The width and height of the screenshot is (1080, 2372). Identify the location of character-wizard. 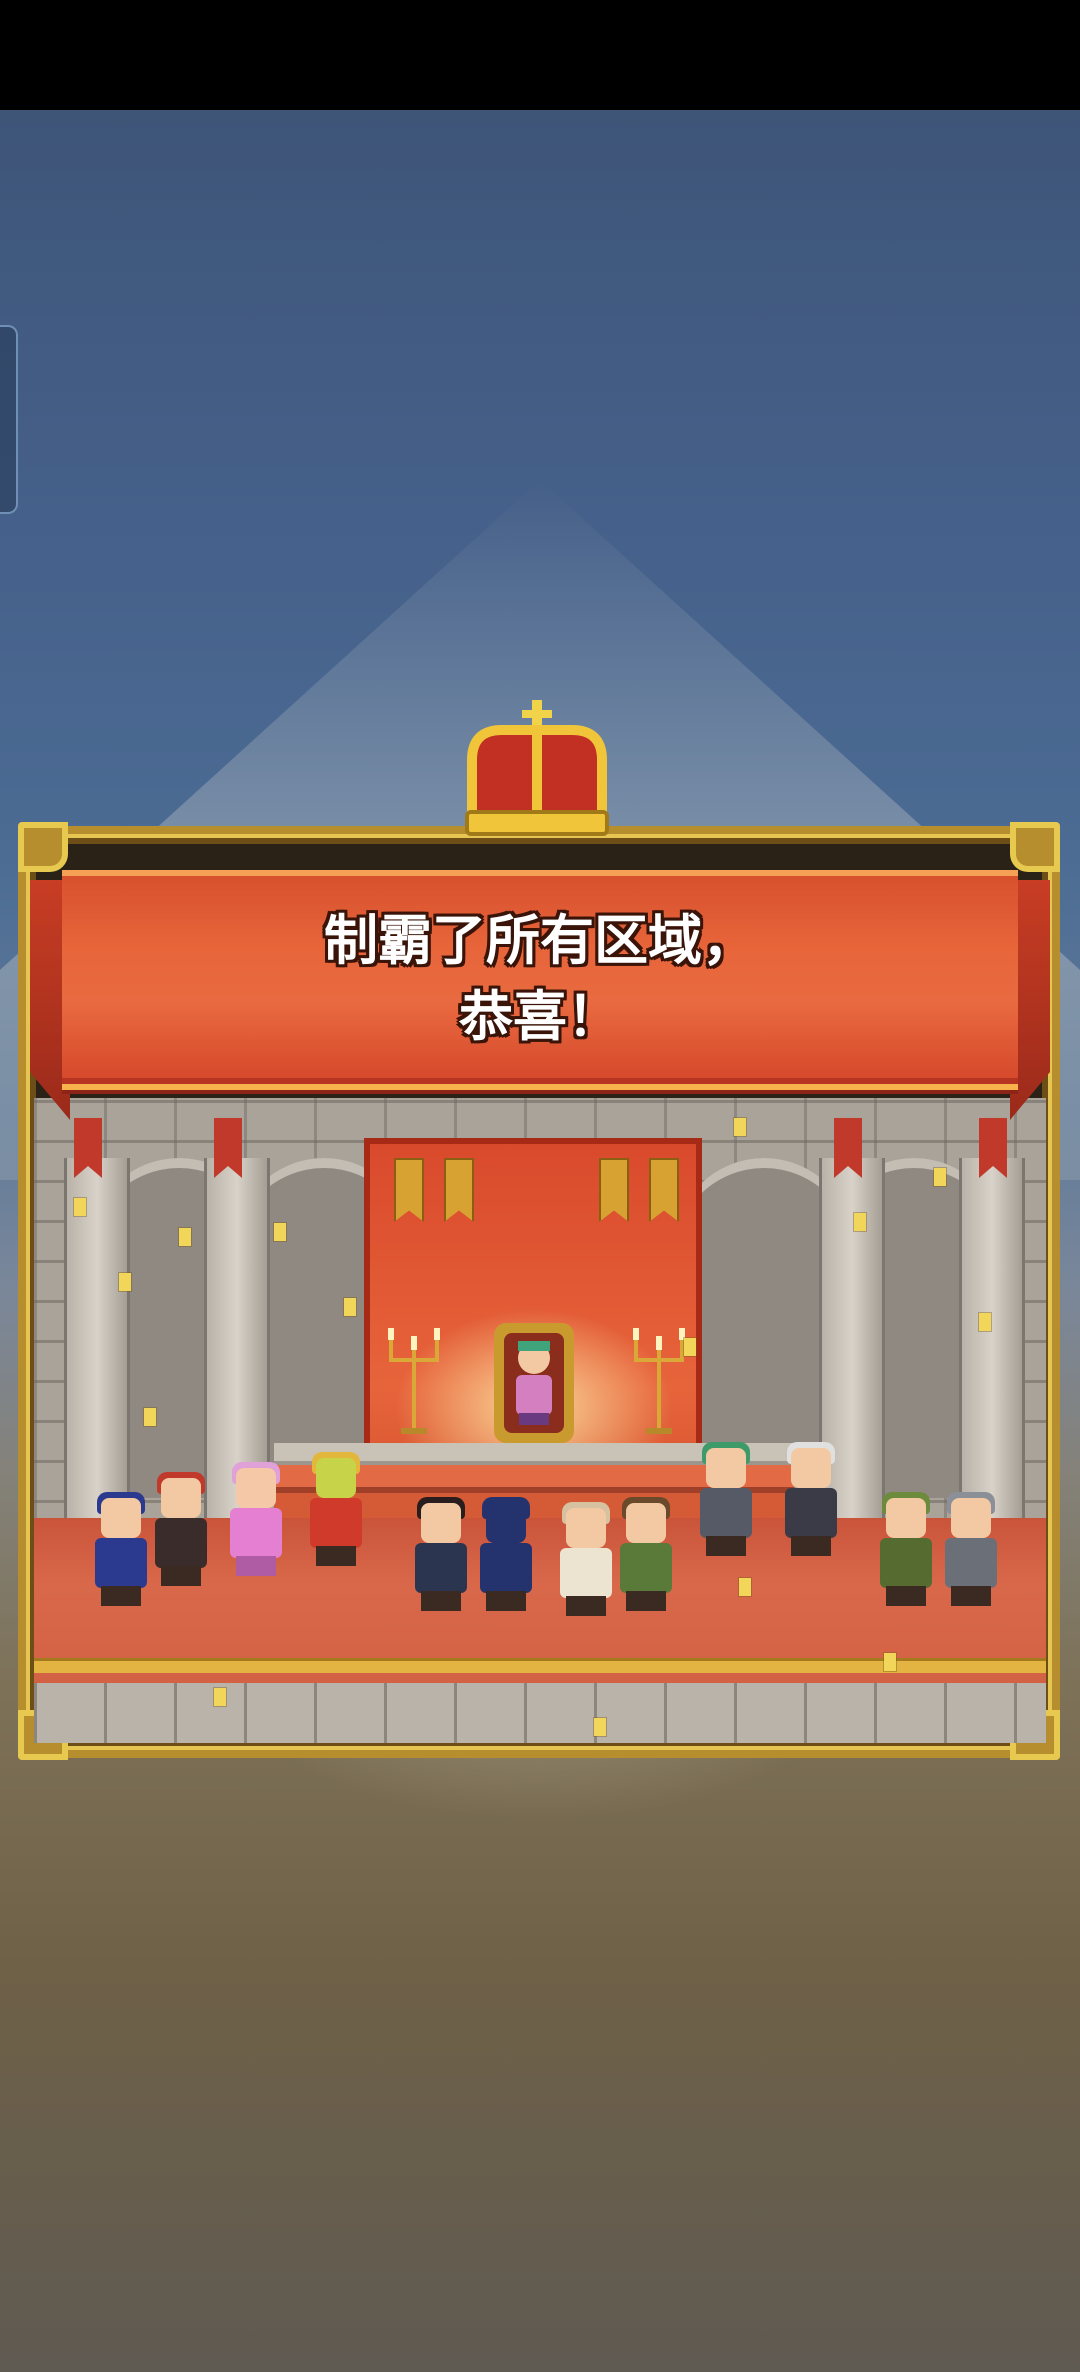
(121, 1550).